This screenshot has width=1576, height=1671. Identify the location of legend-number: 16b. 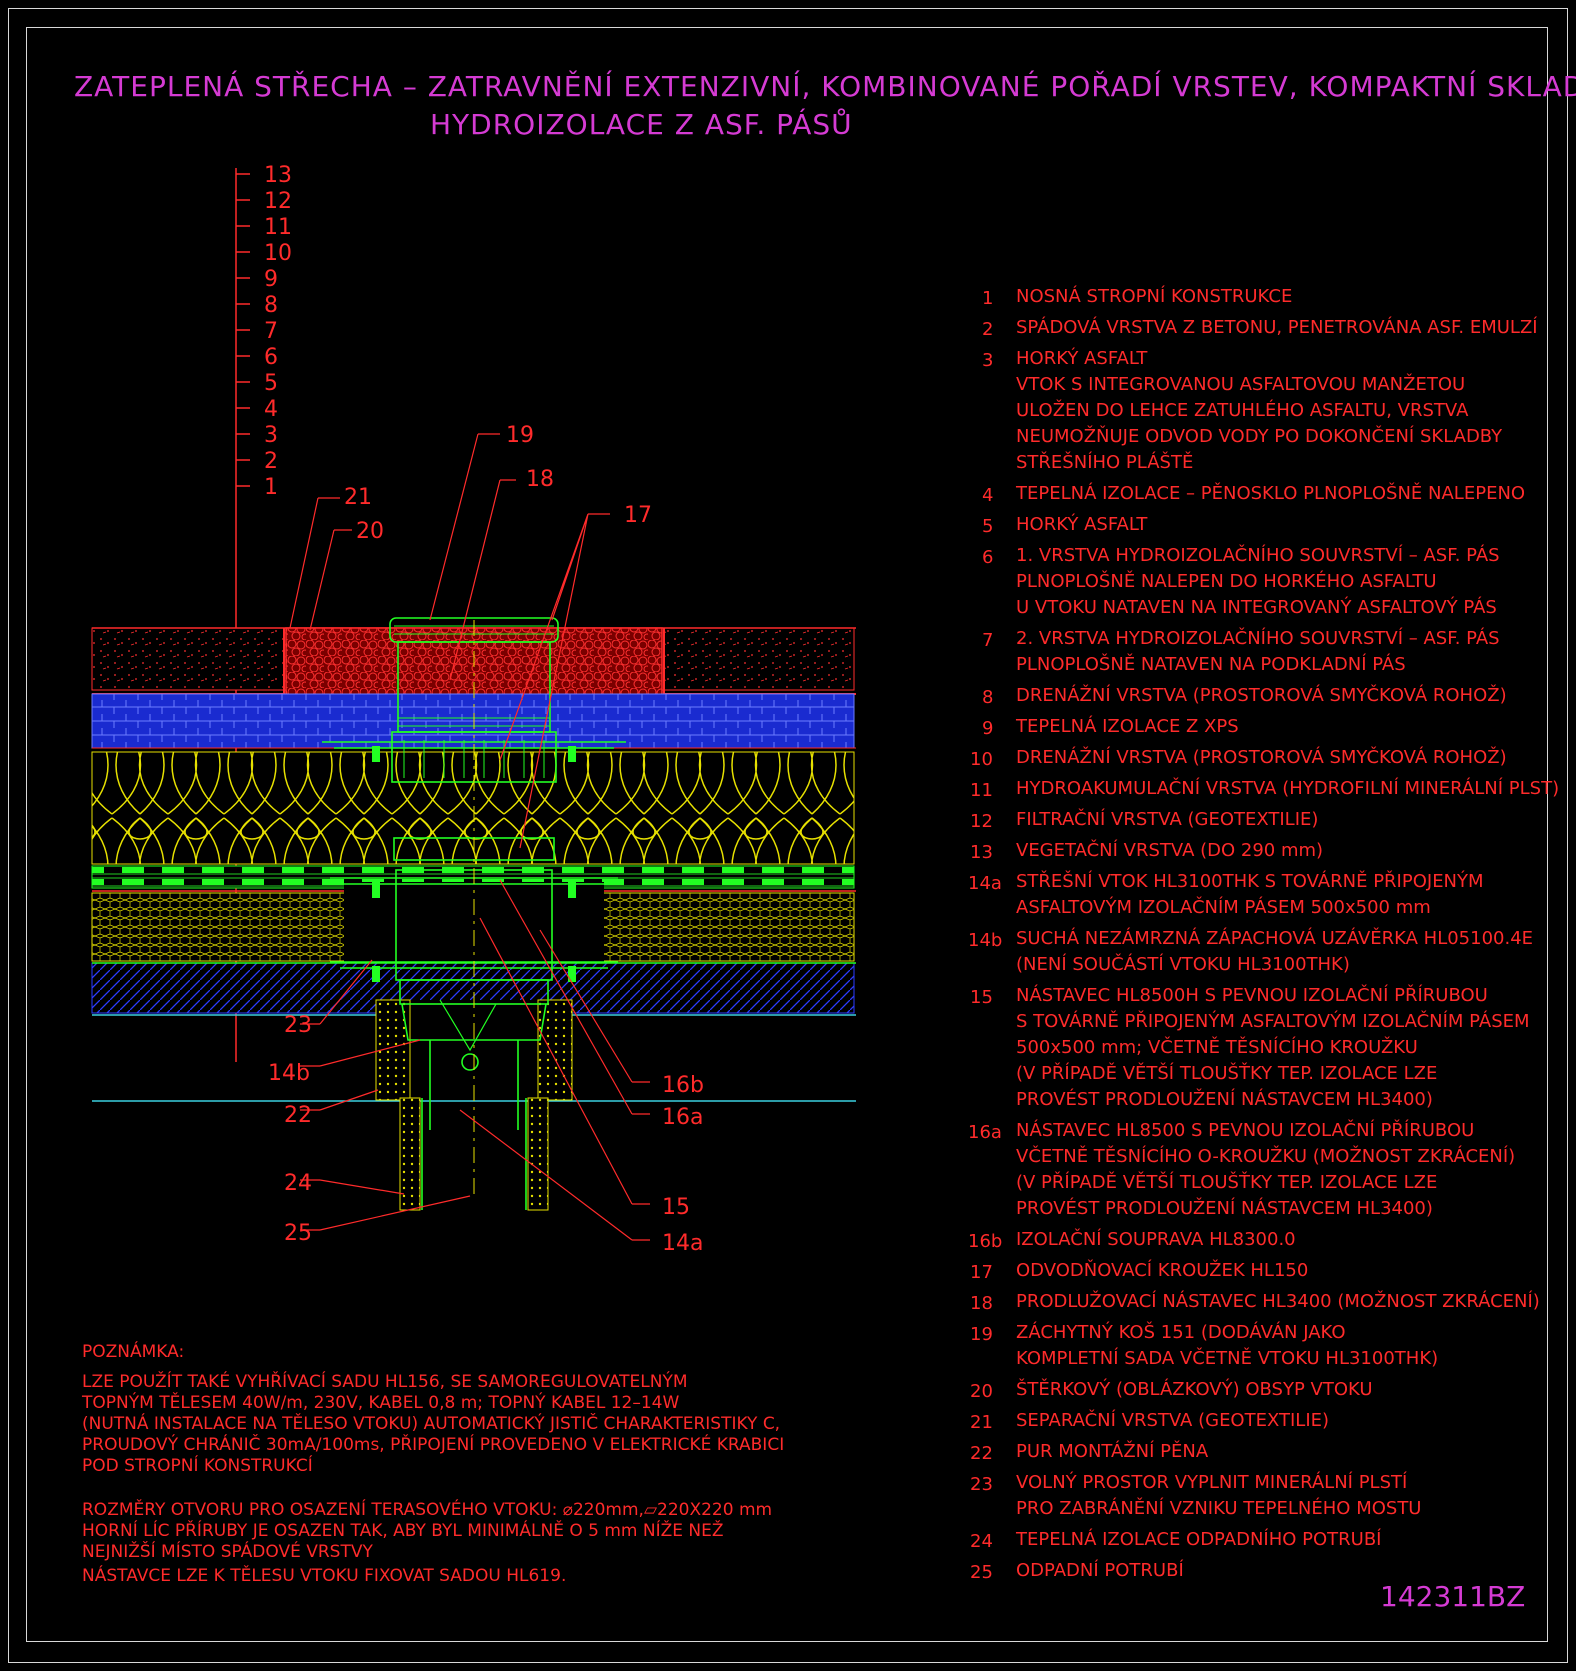
(985, 1241).